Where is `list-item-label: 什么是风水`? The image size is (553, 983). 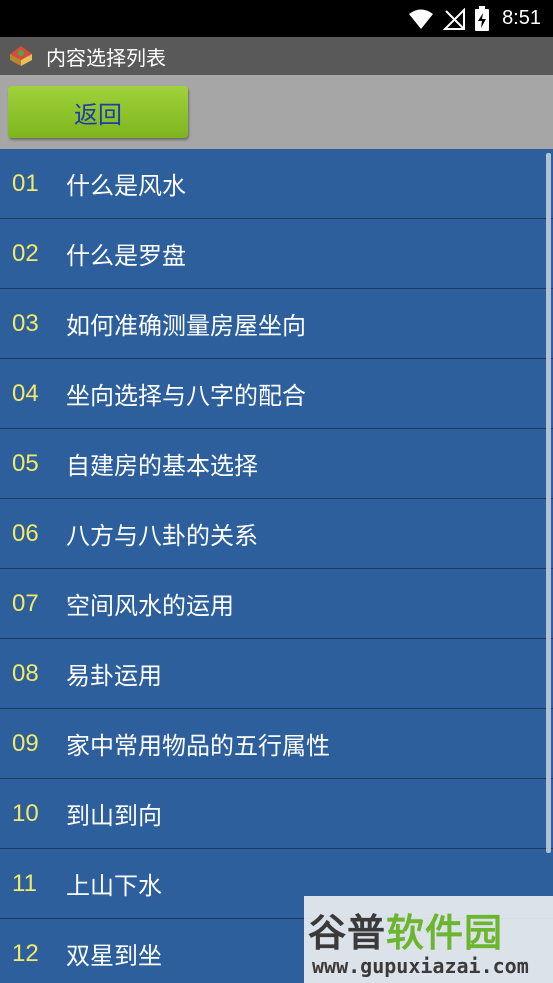 list-item-label: 什么是风水 is located at coordinates (126, 186).